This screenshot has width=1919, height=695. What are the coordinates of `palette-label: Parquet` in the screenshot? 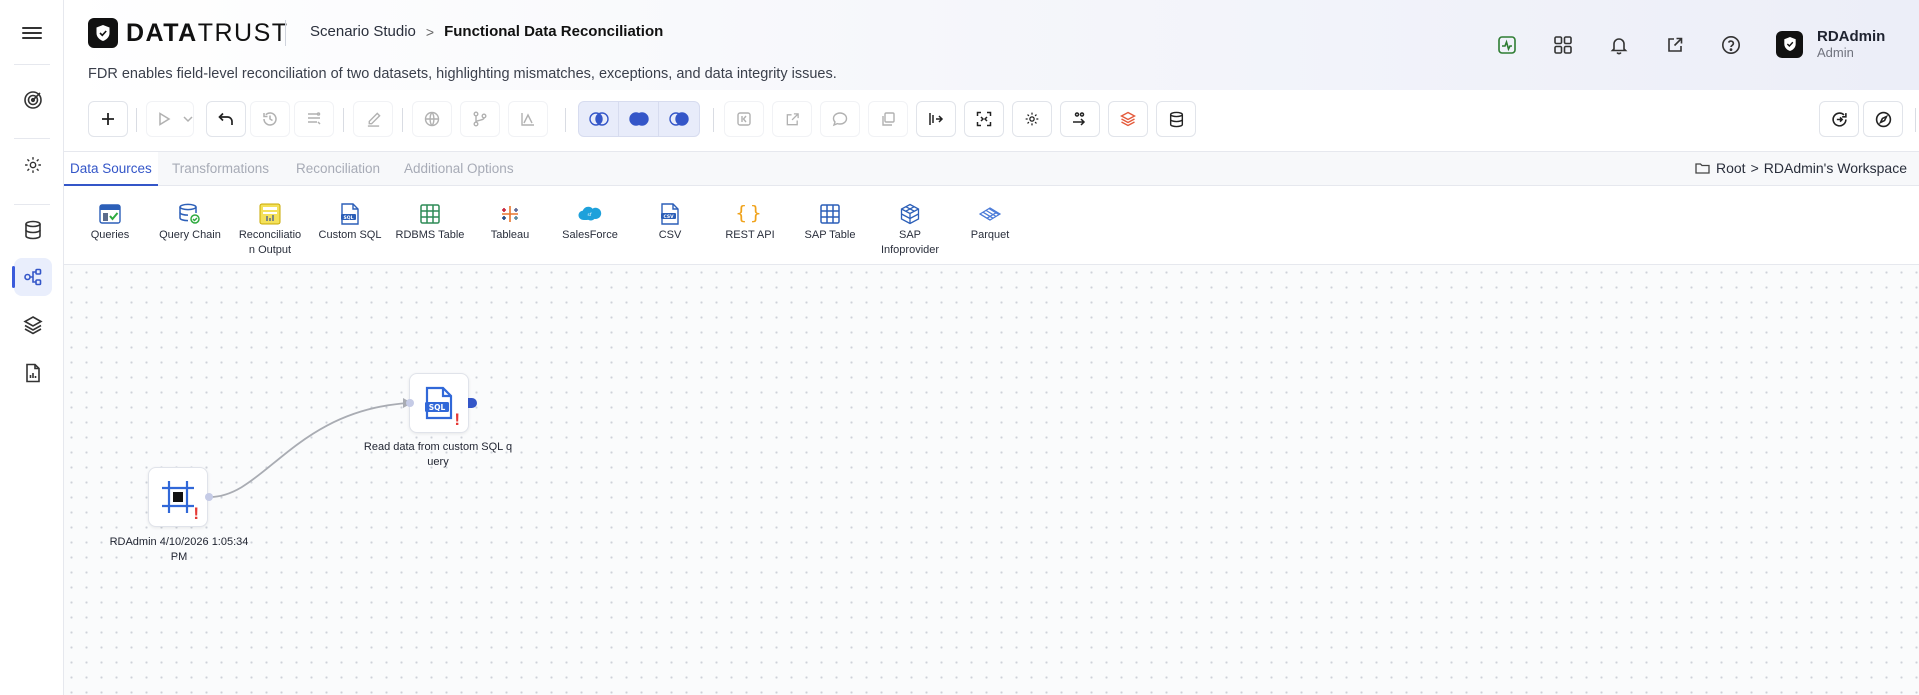 It's located at (990, 235).